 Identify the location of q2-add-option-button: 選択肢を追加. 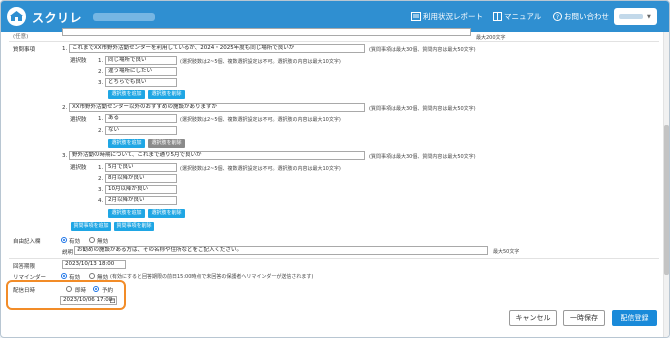
(126, 143).